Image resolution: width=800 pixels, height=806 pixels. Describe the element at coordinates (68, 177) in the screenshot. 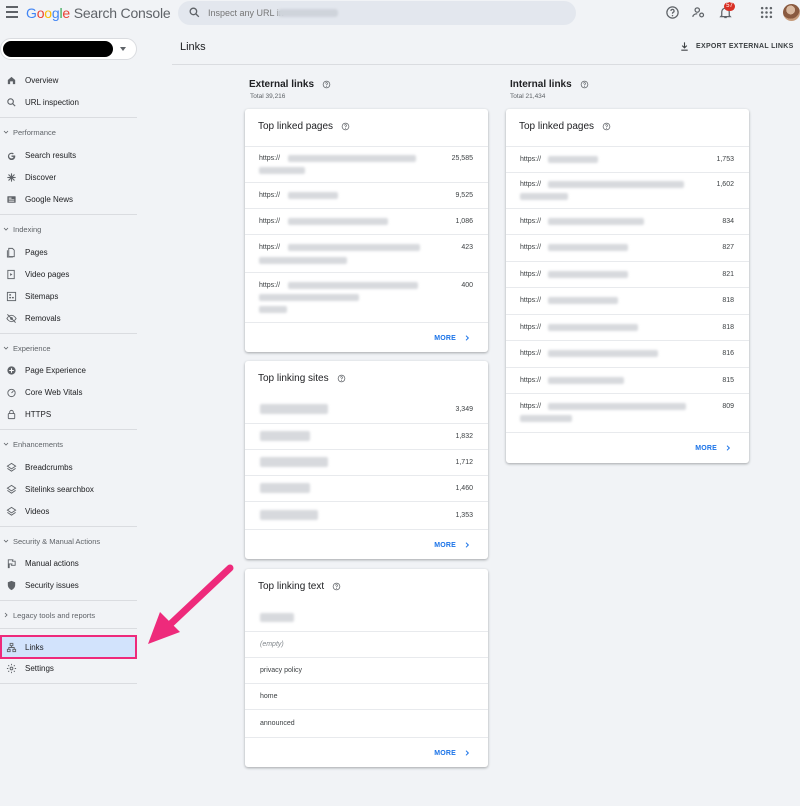

I see `nav-item-discover: Discover` at that location.